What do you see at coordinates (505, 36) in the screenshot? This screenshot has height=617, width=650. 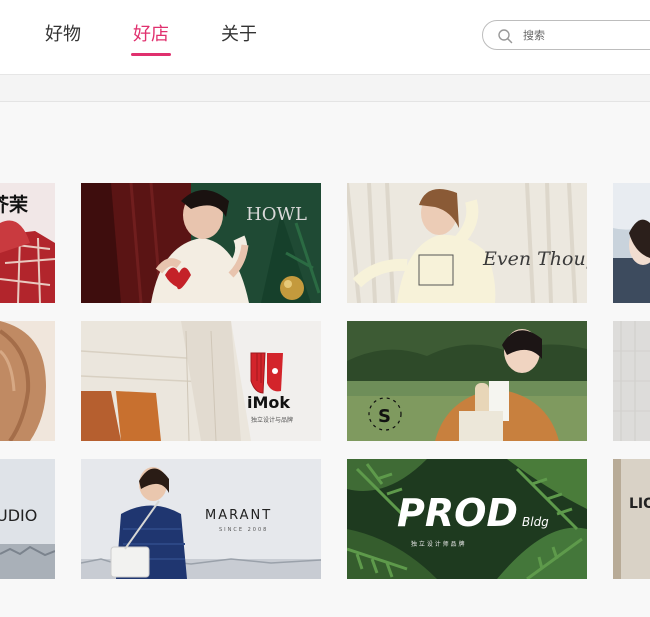 I see `search-icon` at bounding box center [505, 36].